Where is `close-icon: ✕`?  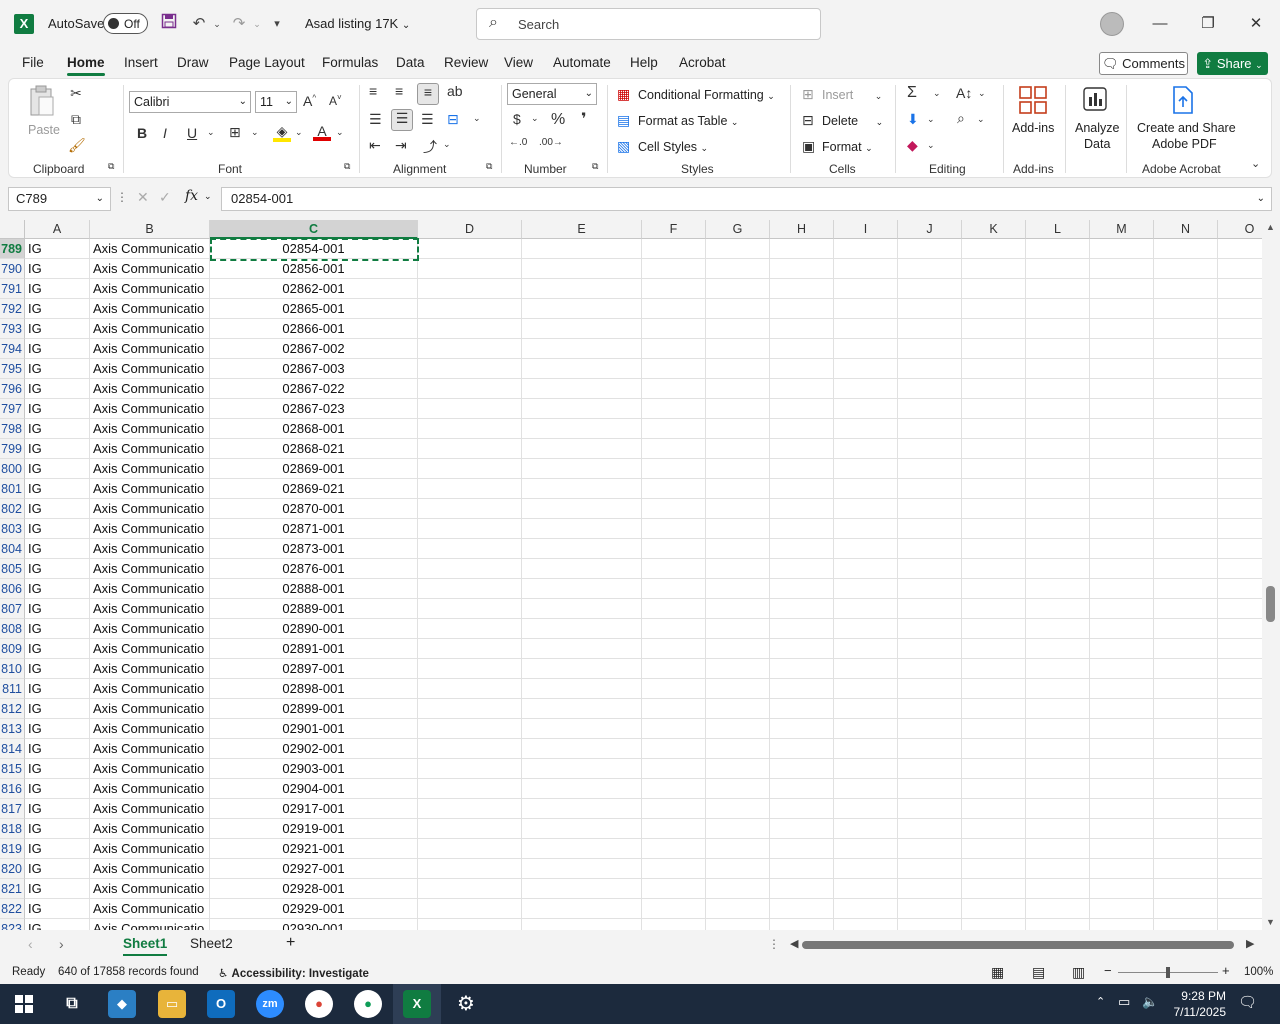 close-icon: ✕ is located at coordinates (1256, 24).